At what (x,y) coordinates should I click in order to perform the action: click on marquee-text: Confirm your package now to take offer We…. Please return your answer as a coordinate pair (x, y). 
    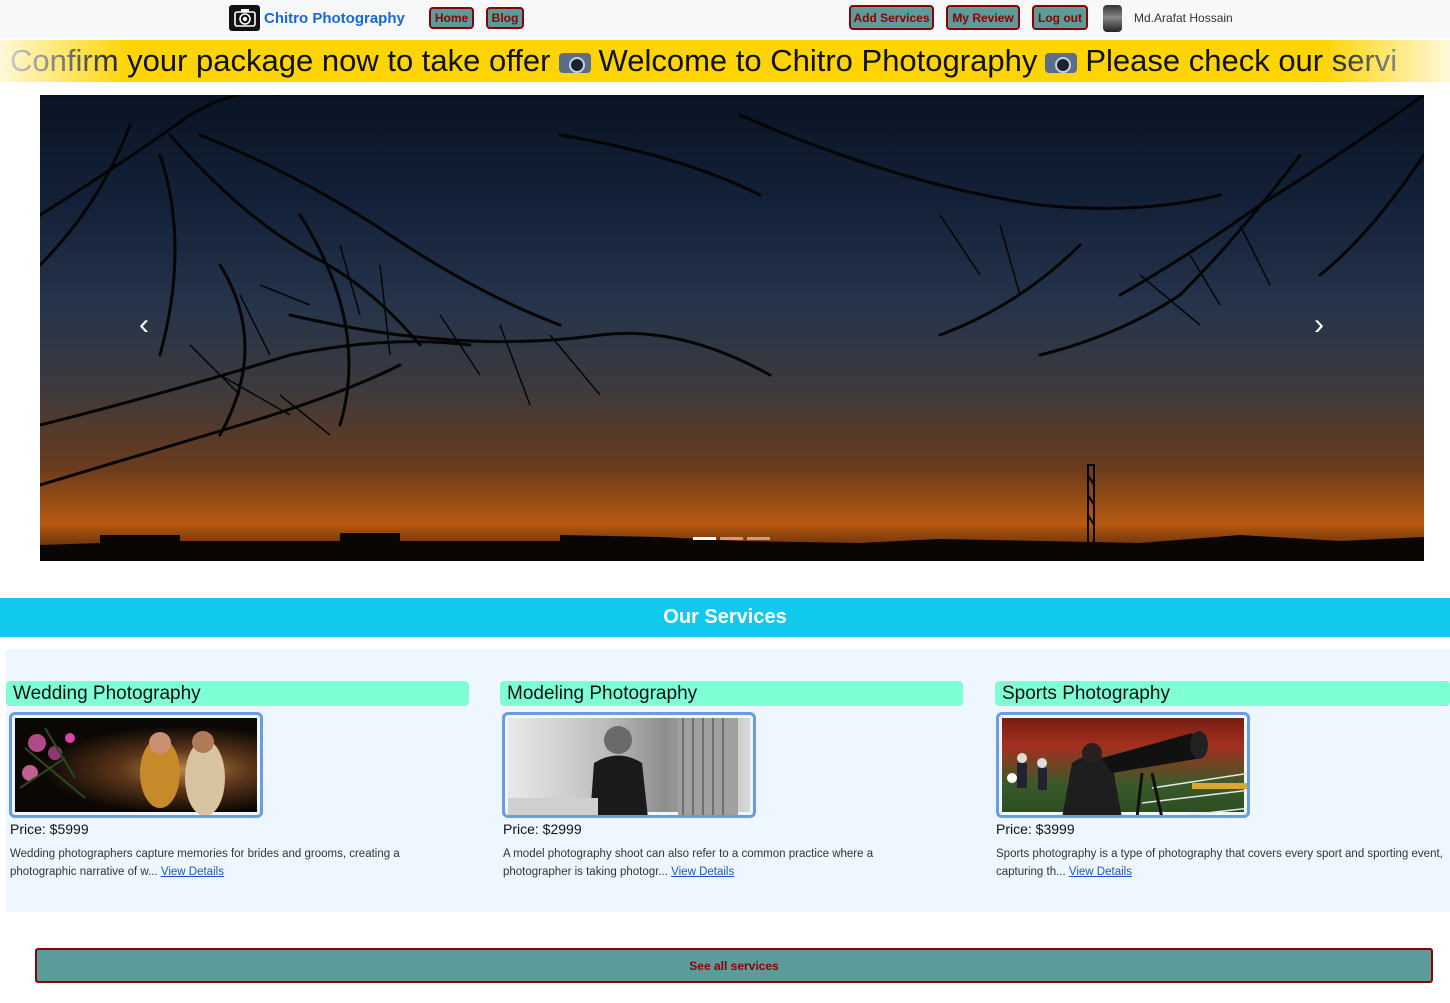
    Looking at the image, I should click on (703, 61).